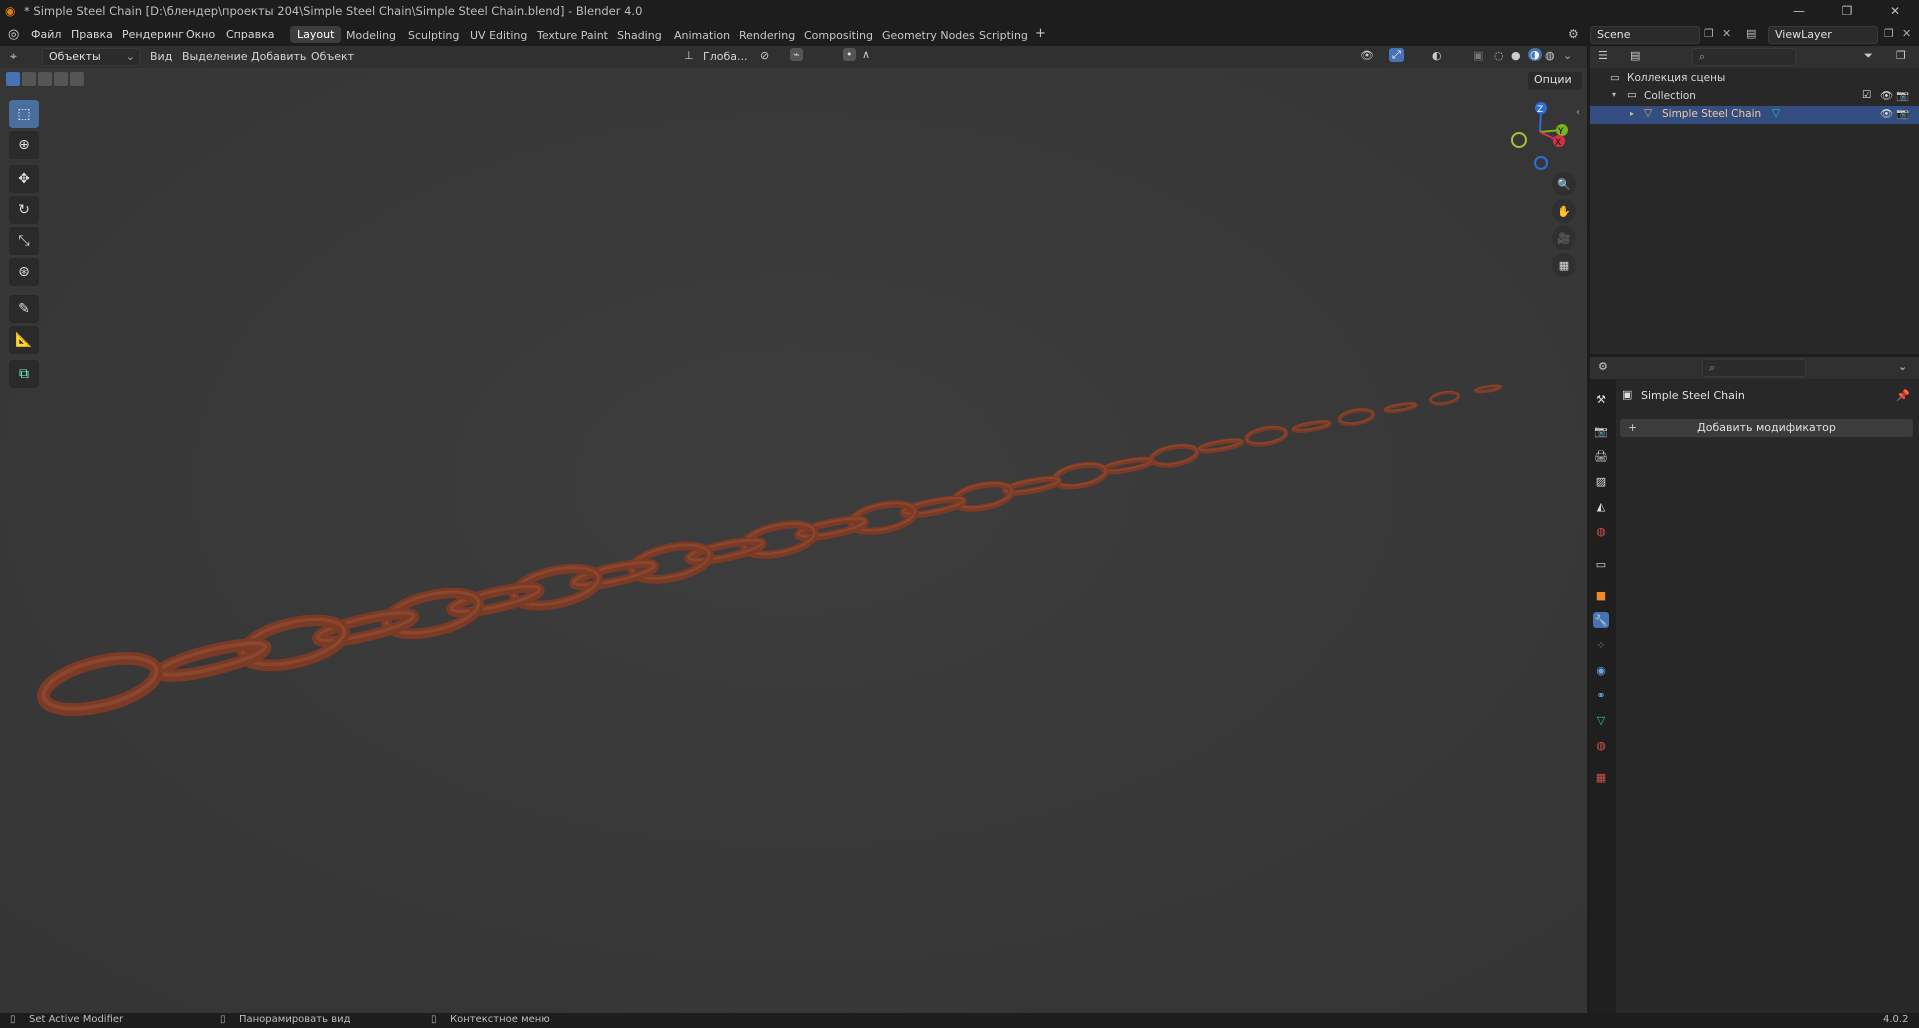 The width and height of the screenshot is (1919, 1028). Describe the element at coordinates (1847, 11) in the screenshot. I see `maximize-button: ❐` at that location.